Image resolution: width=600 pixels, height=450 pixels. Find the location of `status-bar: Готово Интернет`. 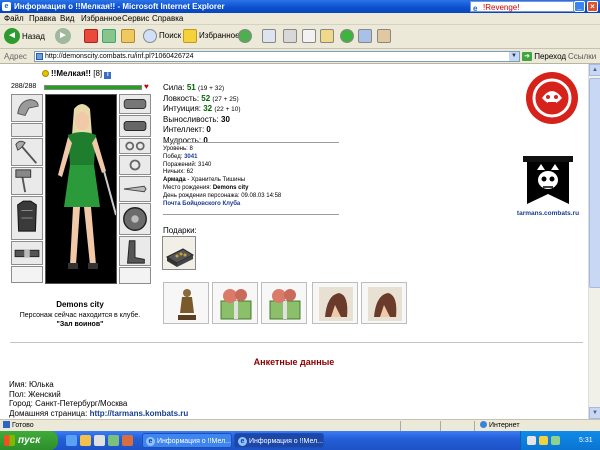

status-bar: Готово Интернет is located at coordinates (300, 425).